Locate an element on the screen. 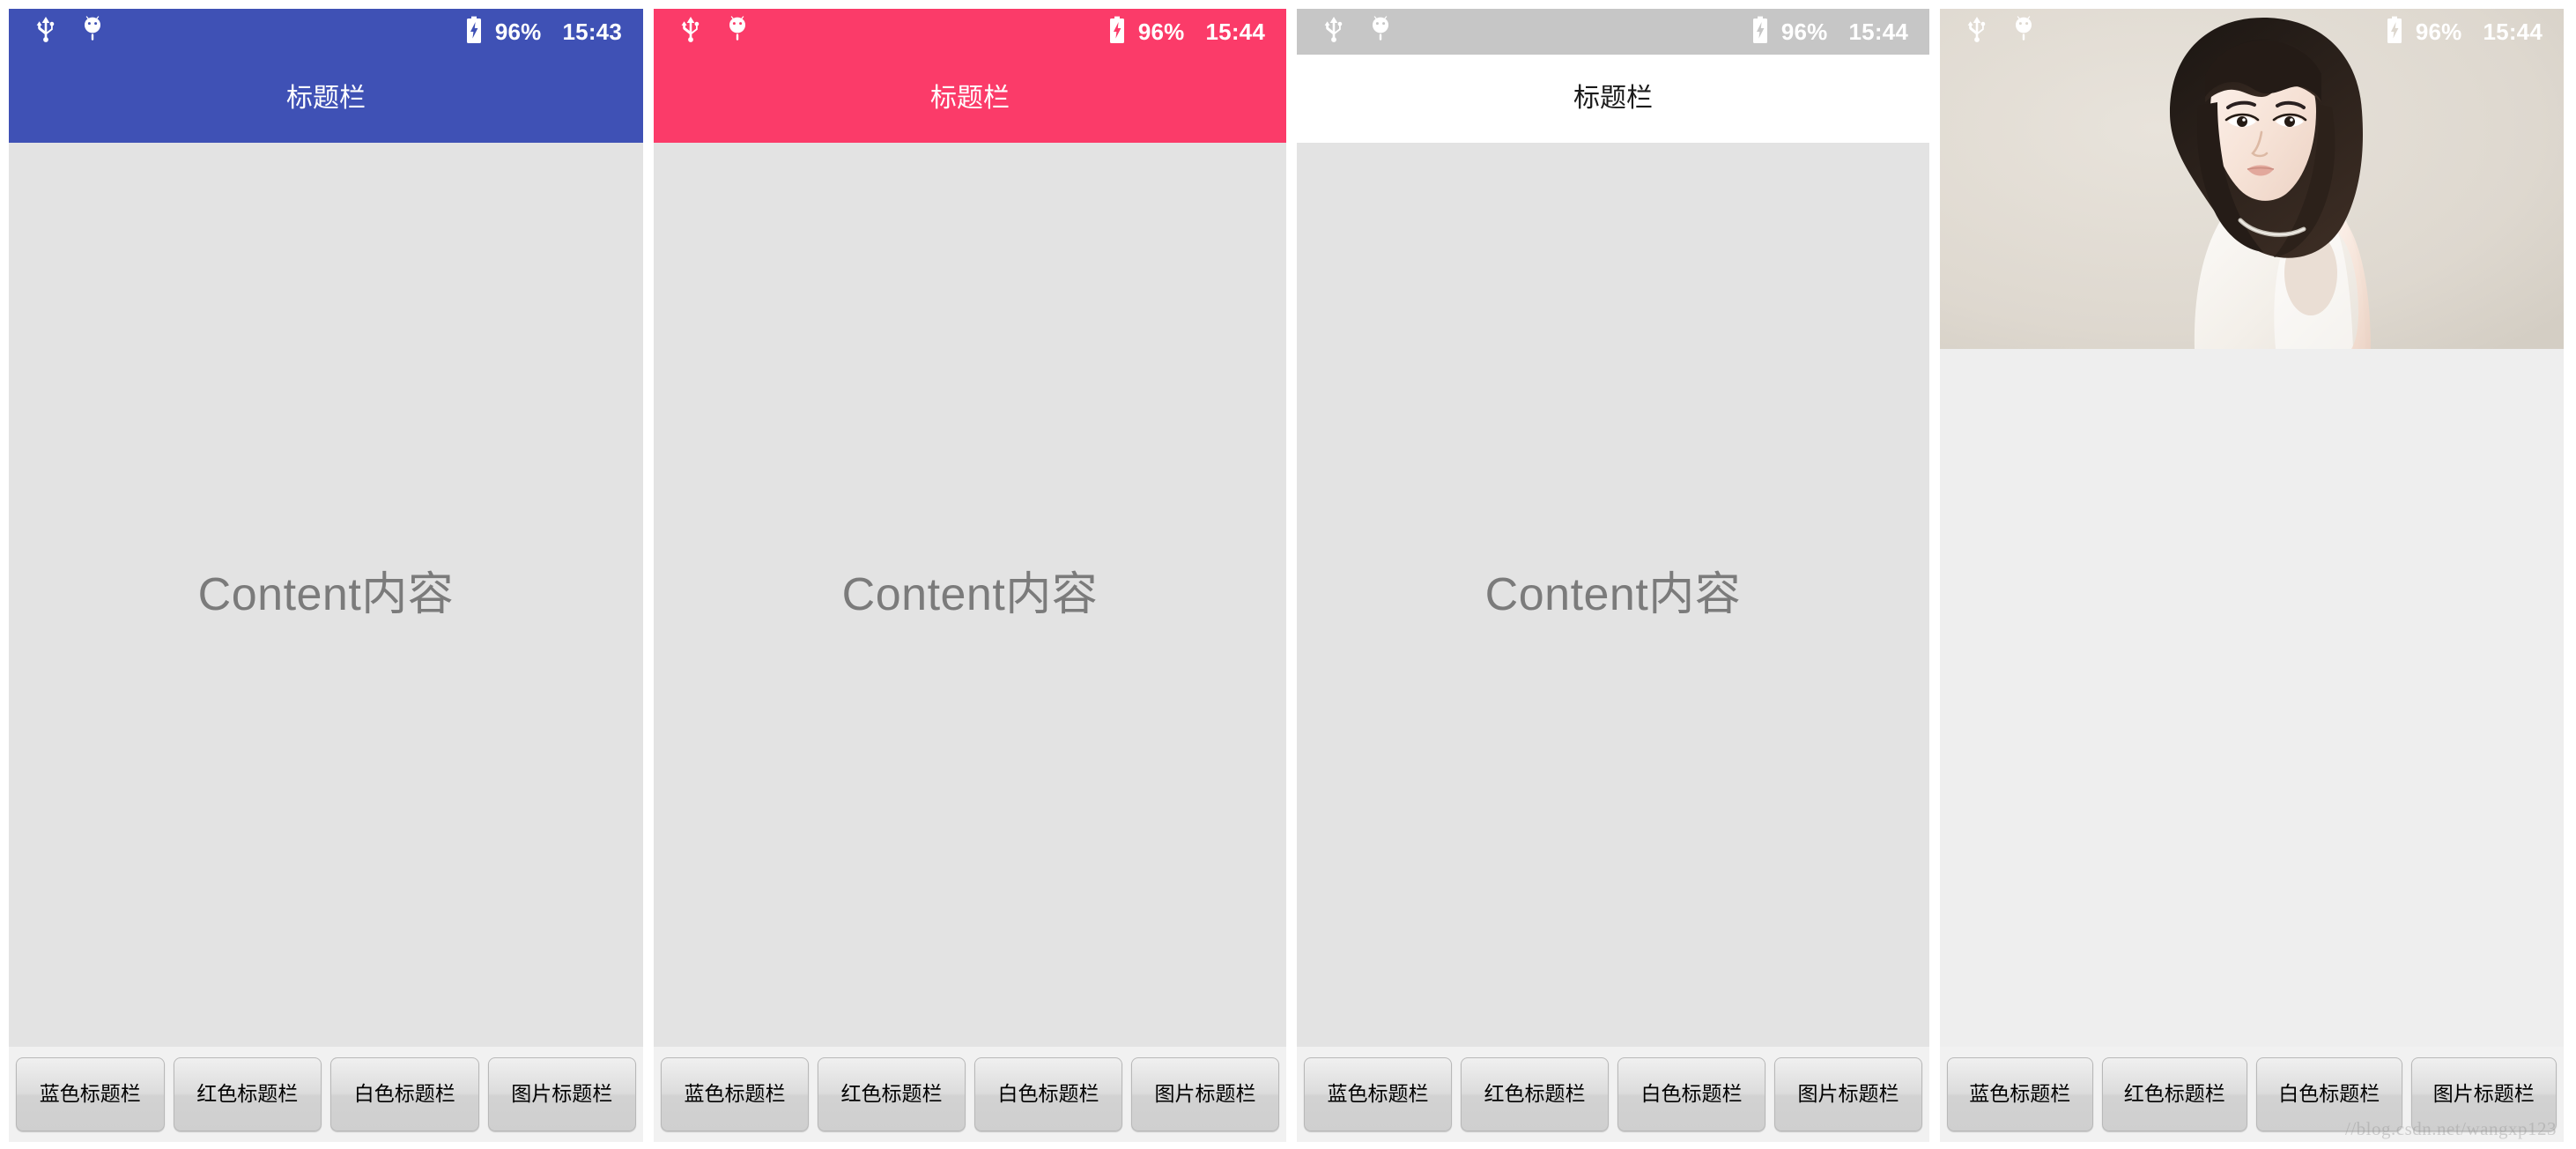 This screenshot has width=2576, height=1149. status-bar: 96% 15:43 is located at coordinates (326, 32).